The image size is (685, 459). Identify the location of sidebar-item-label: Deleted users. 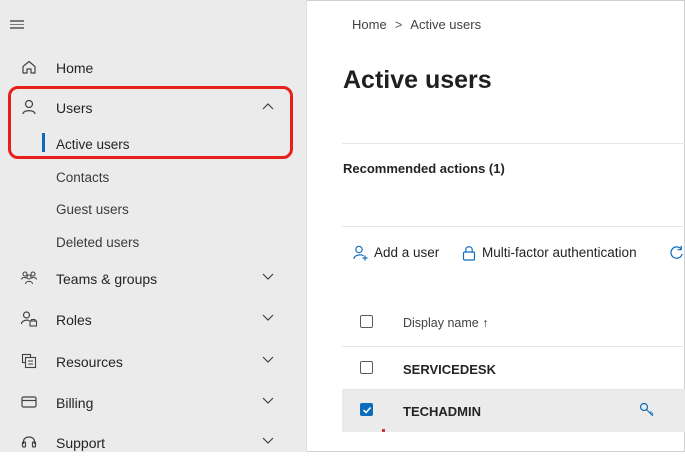
(98, 242).